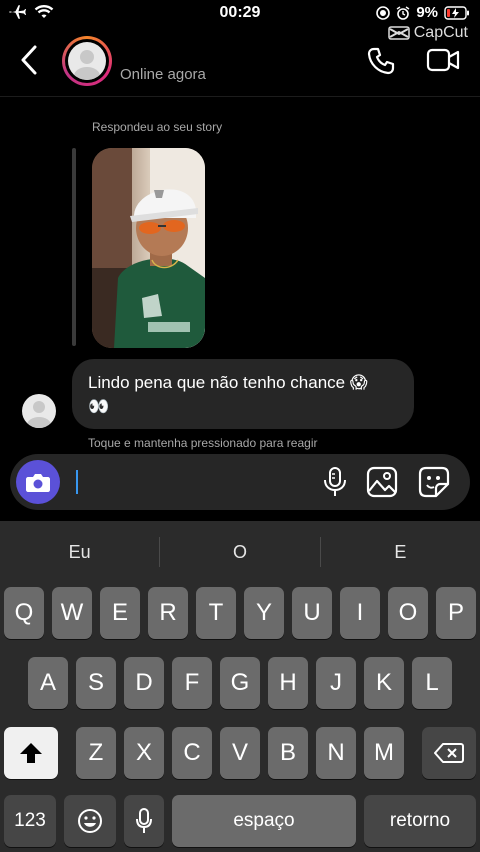 The height and width of the screenshot is (852, 480). I want to click on message-text-line2: 👀, so click(99, 406).